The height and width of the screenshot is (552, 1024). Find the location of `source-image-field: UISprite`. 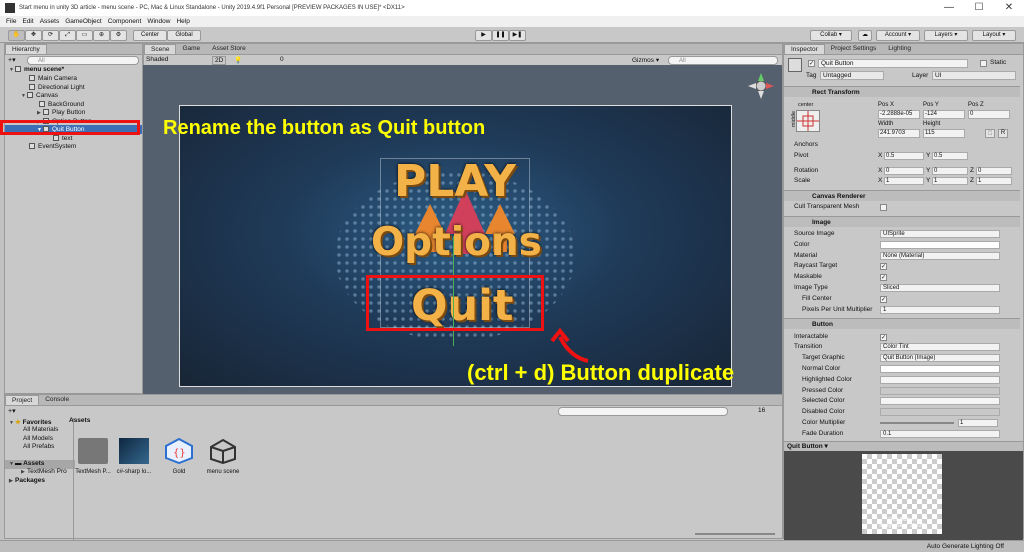

source-image-field: UISprite is located at coordinates (940, 234).